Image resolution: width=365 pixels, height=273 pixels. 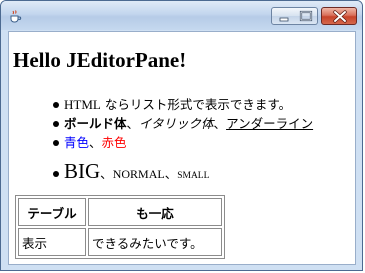 What do you see at coordinates (100, 60) in the screenshot?
I see `page-heading: Hello JEditorPane!` at bounding box center [100, 60].